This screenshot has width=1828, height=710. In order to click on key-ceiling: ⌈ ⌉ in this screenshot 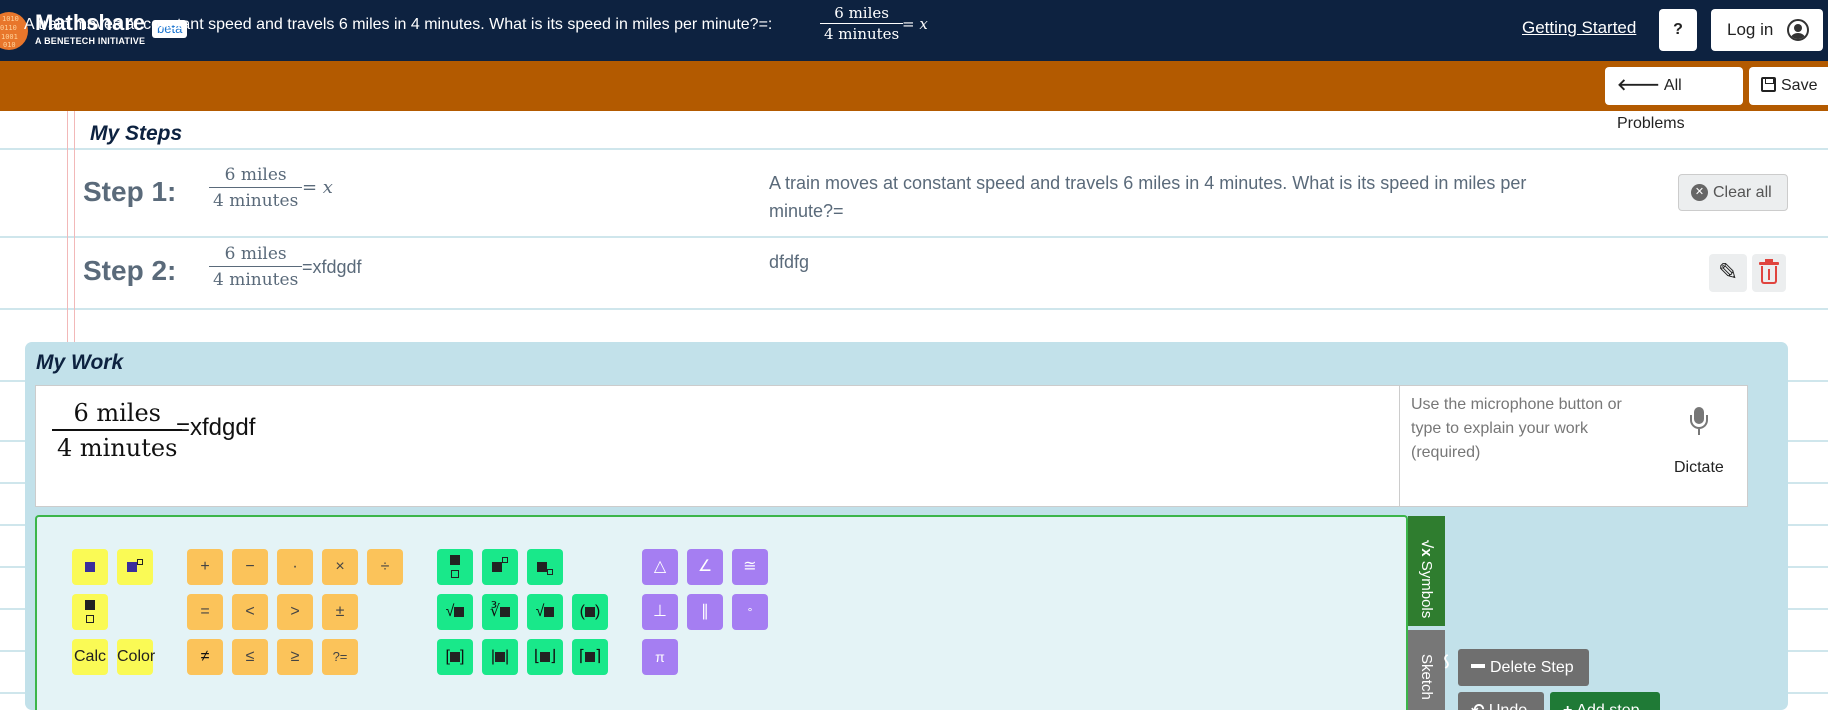, I will do `click(590, 657)`.